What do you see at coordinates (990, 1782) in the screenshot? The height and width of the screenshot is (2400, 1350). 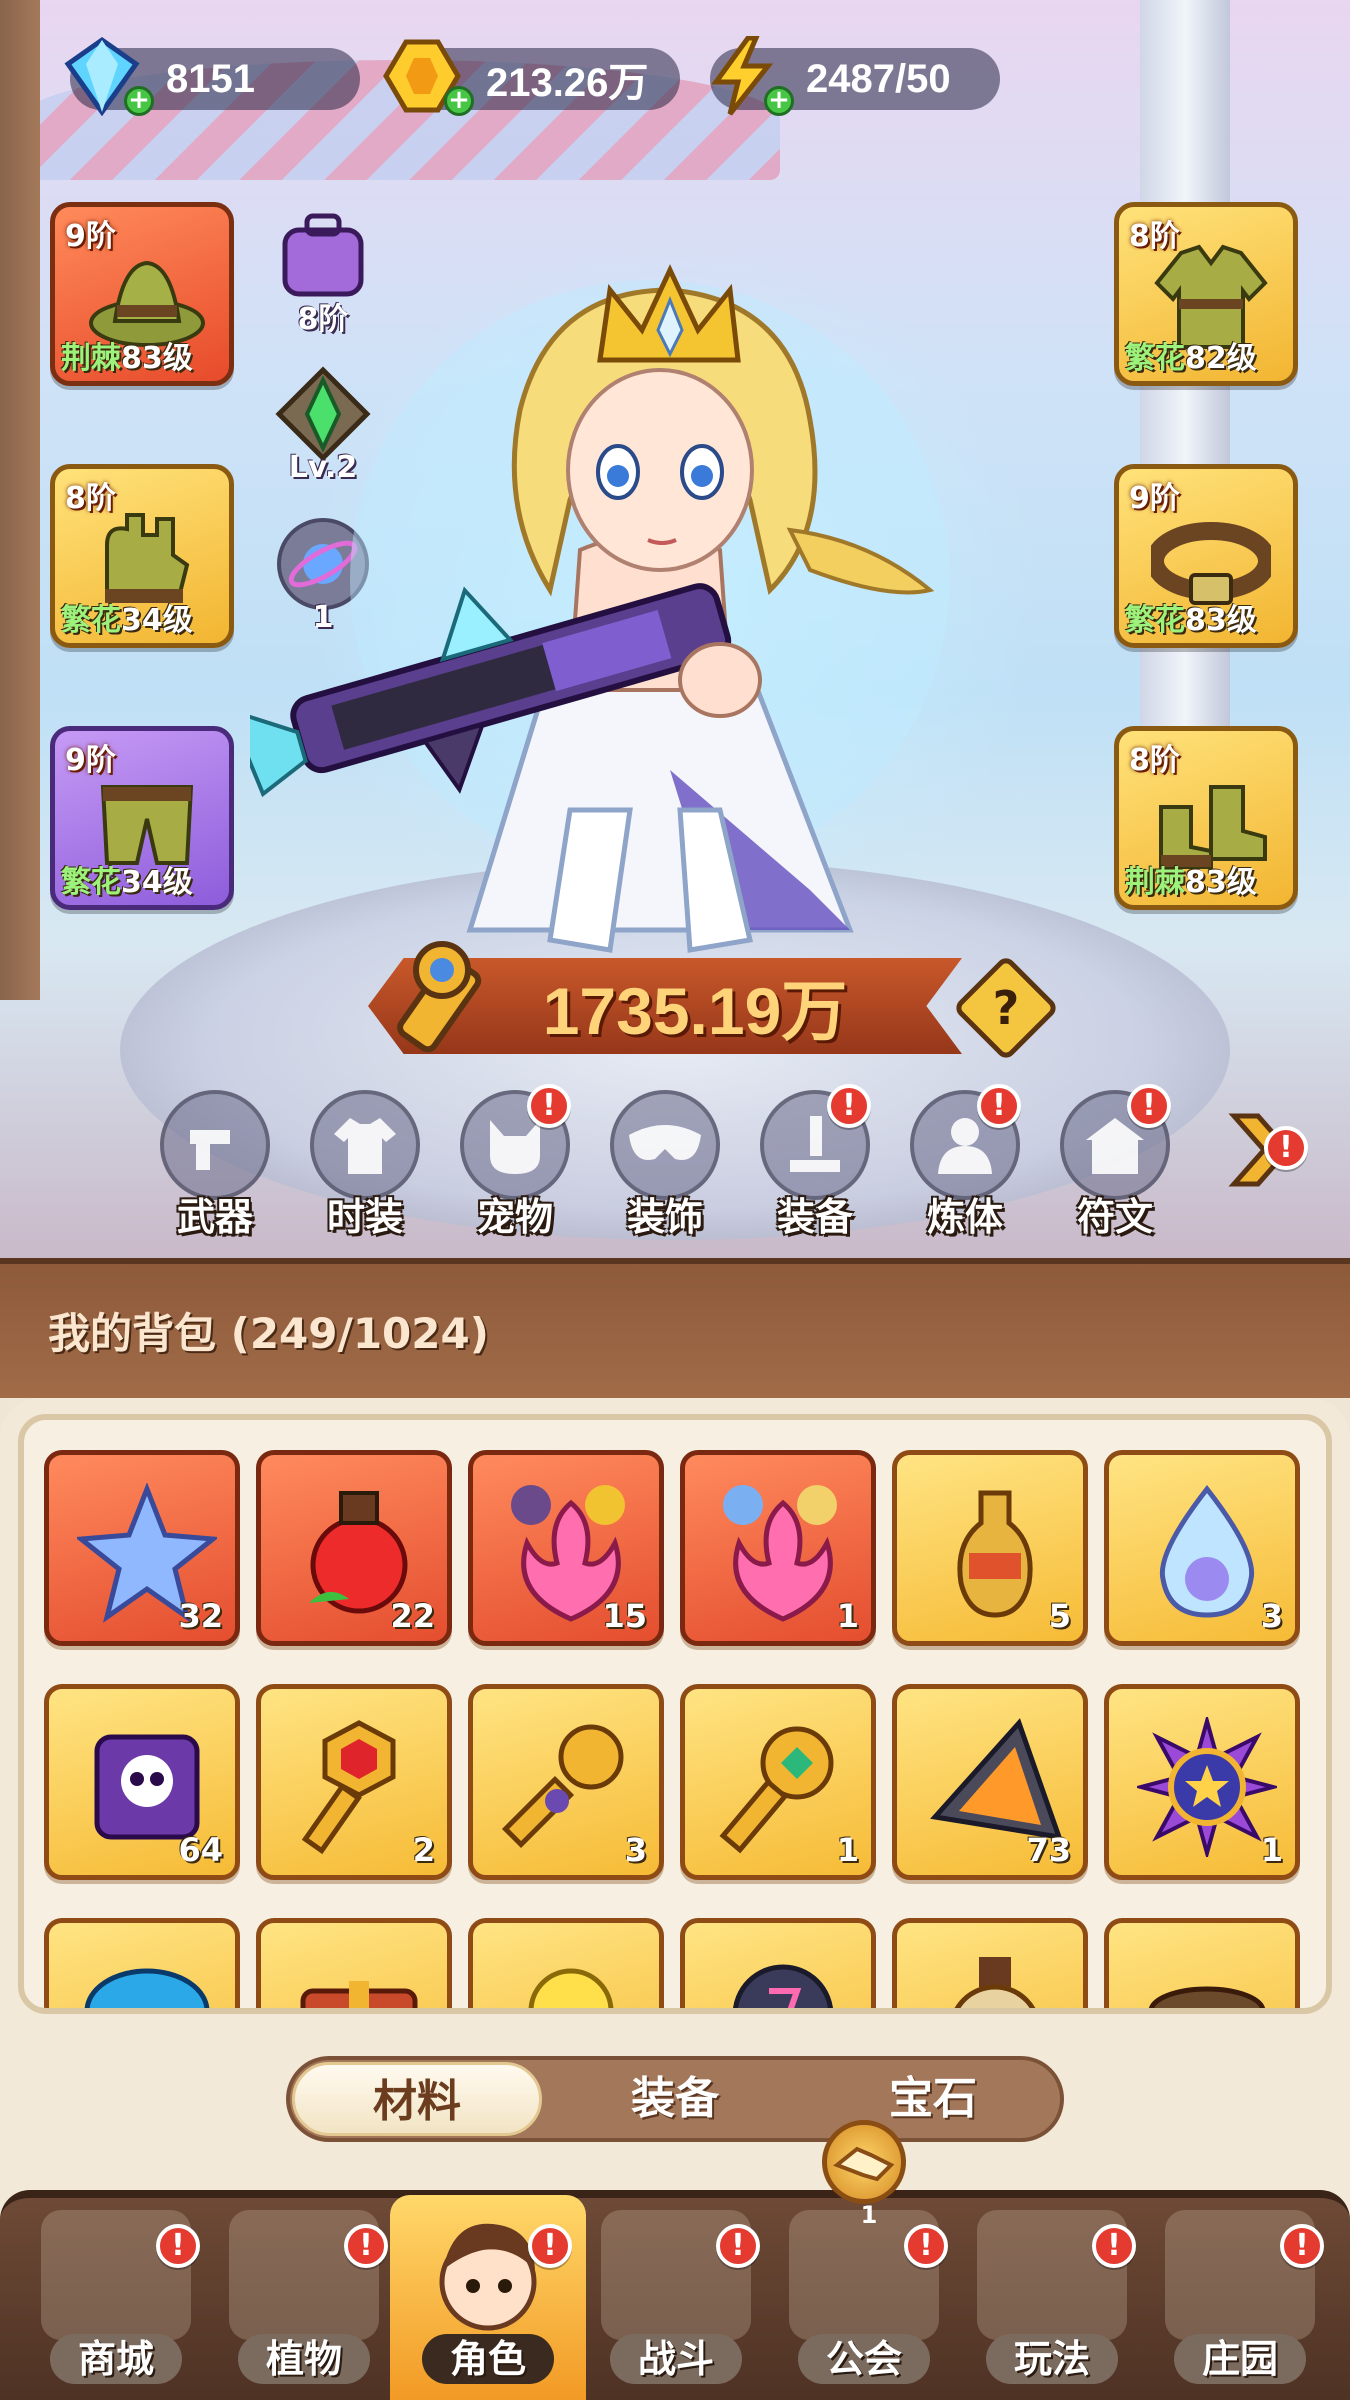 I see `bag-item: 73` at bounding box center [990, 1782].